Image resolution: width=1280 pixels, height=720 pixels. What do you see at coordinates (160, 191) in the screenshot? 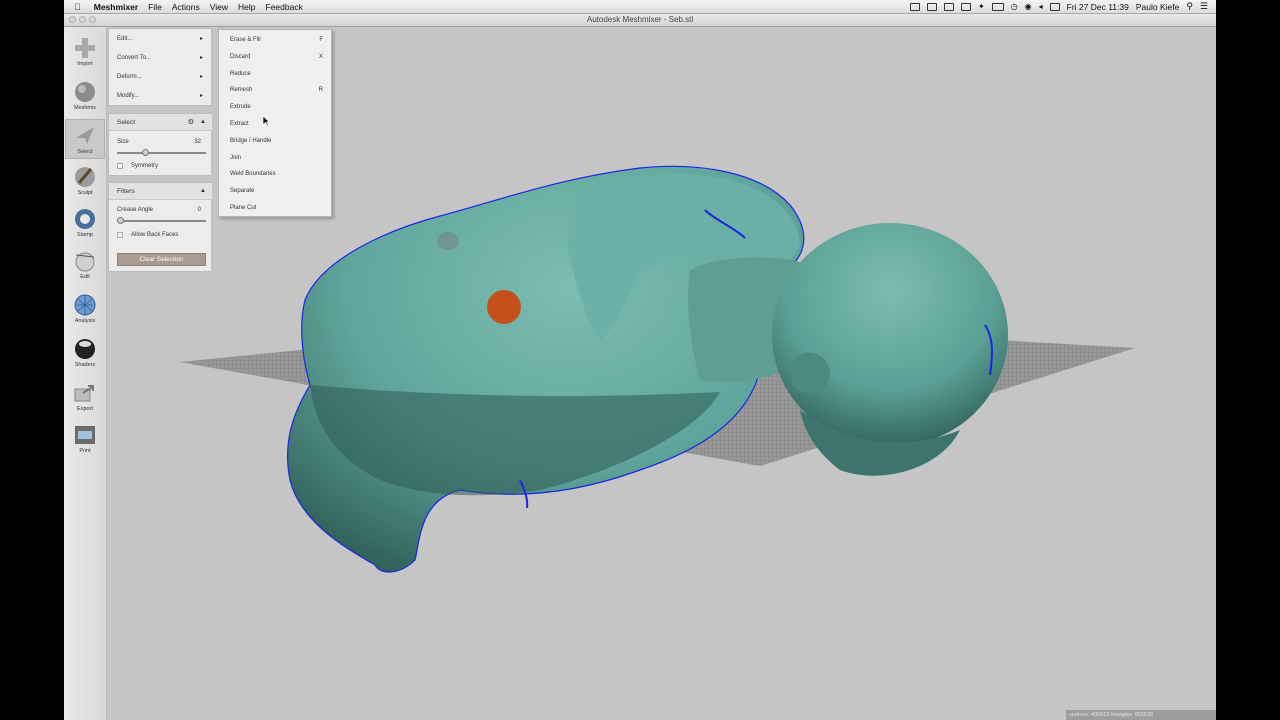
I see `filters-panel-header: Filters ▲` at bounding box center [160, 191].